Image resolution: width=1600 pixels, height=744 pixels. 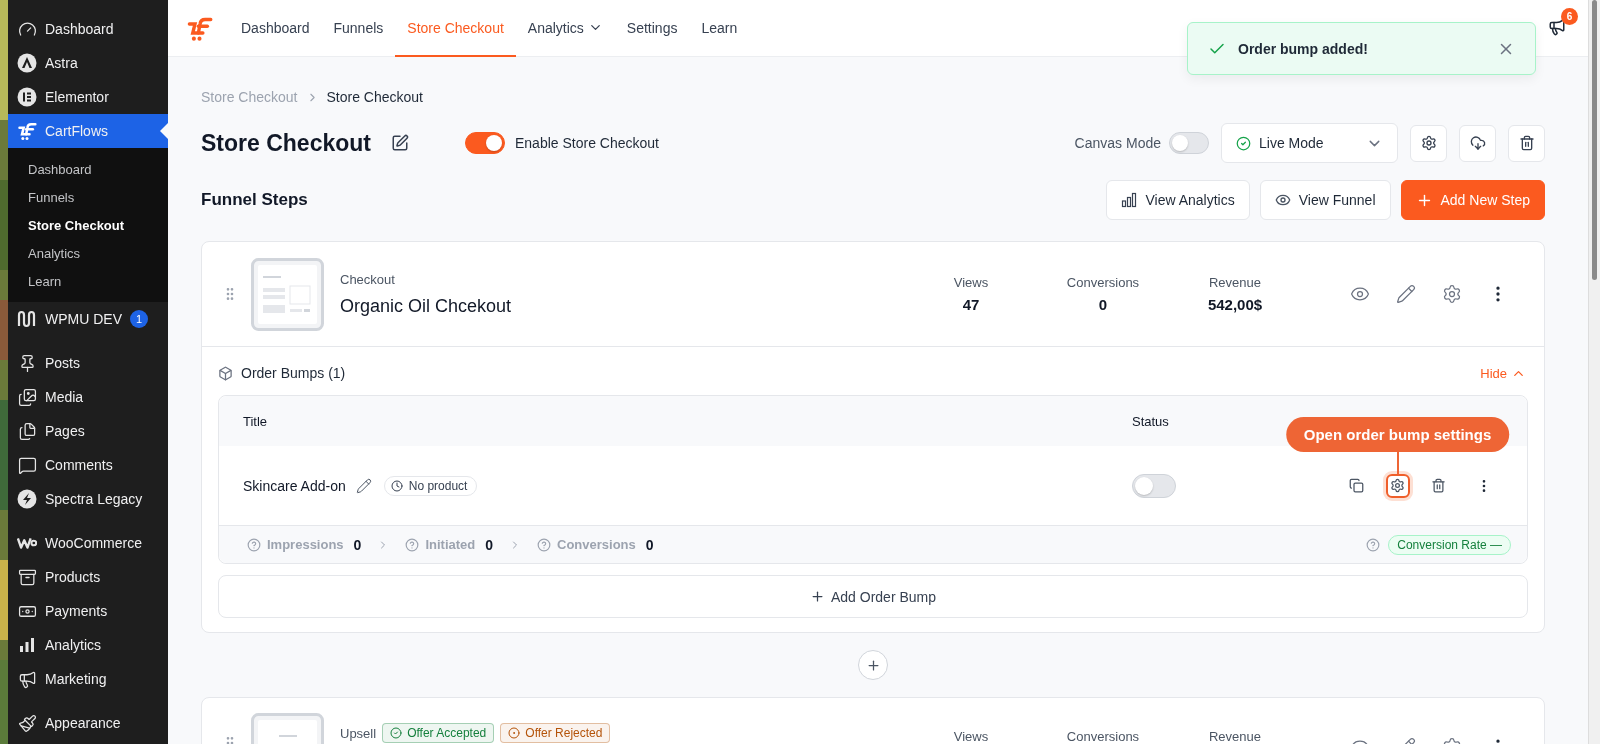 I want to click on sidebar-item: Elementor, so click(x=88, y=97).